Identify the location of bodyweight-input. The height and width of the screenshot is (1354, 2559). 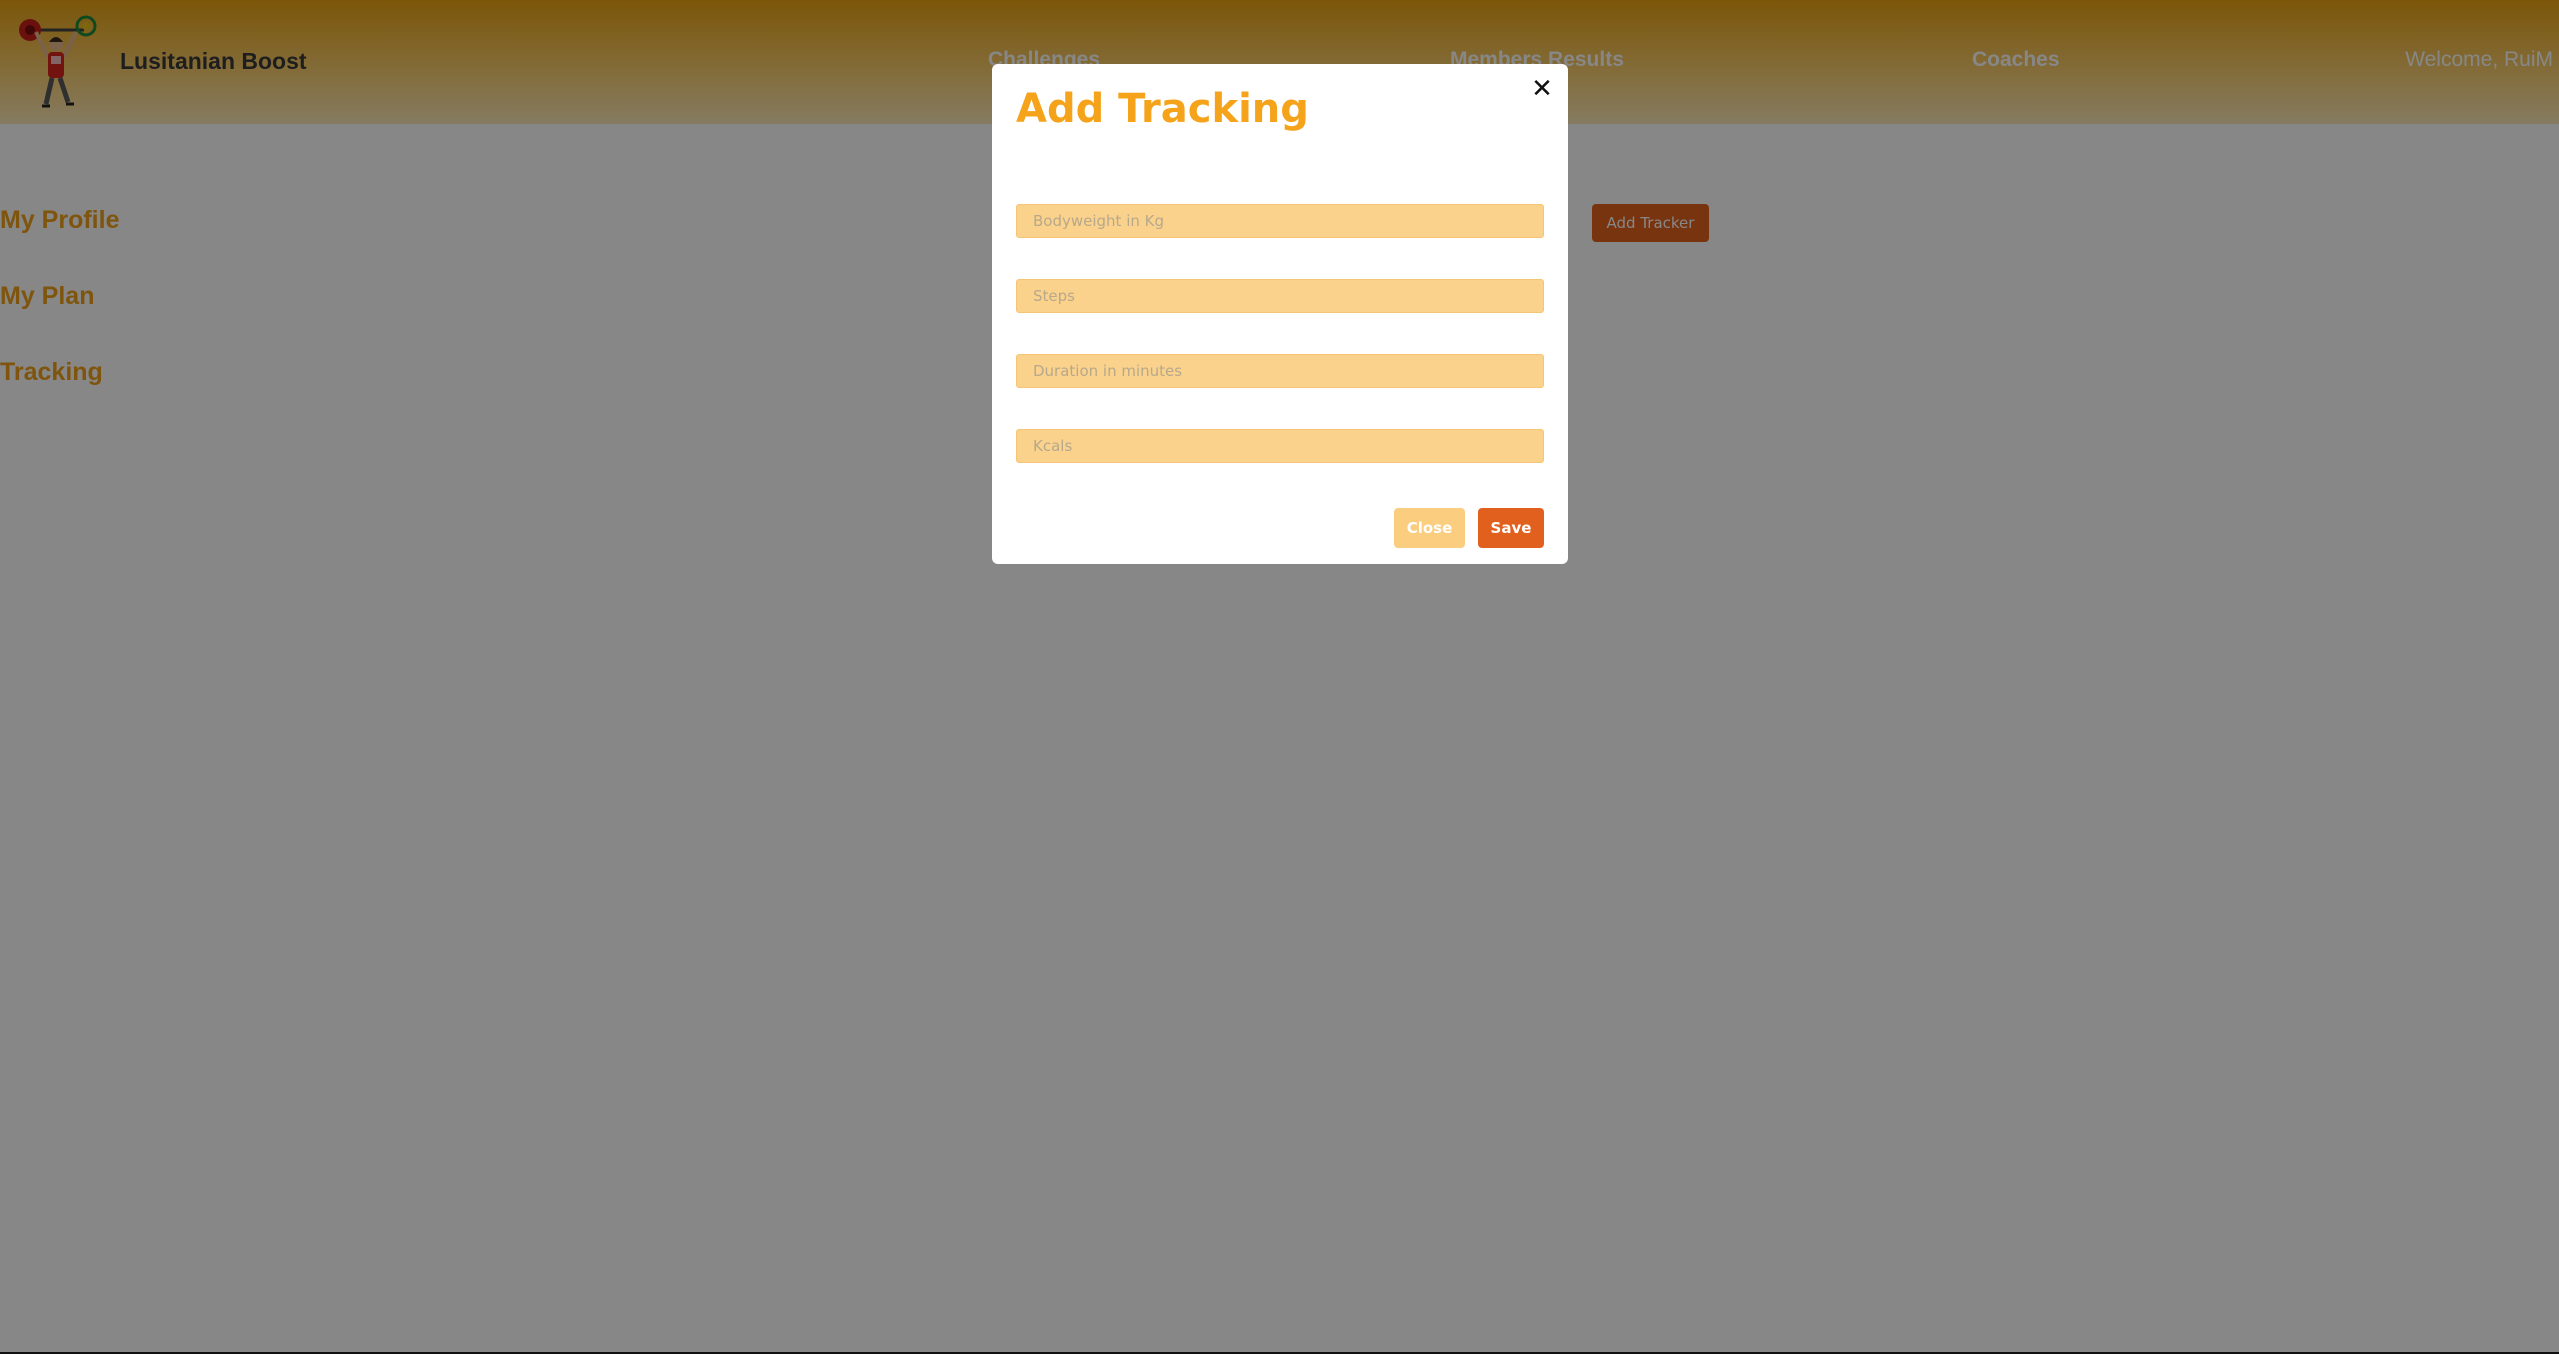
(1280, 221).